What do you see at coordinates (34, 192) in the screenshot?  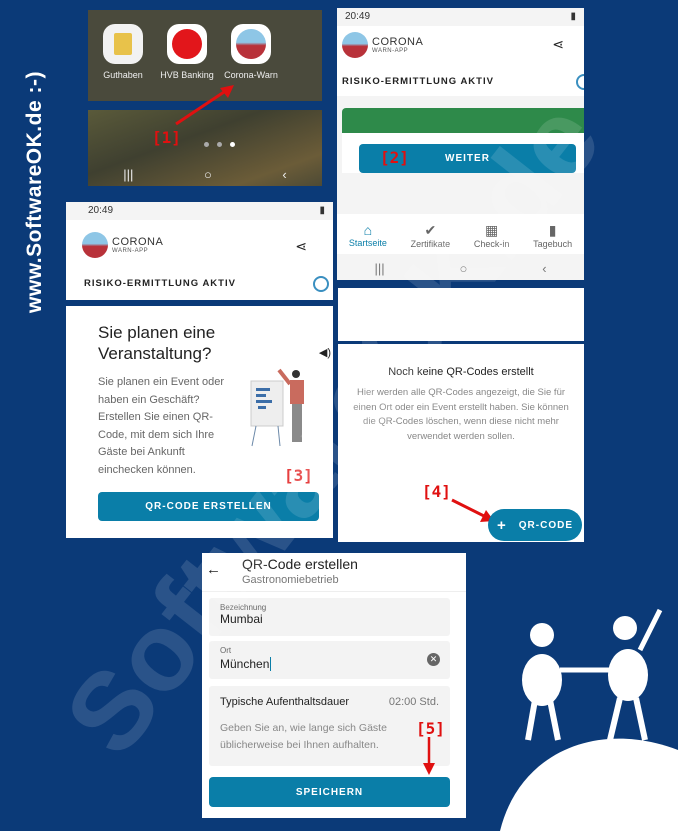 I see `side-website-text: www.SoftwareOK.de :-)` at bounding box center [34, 192].